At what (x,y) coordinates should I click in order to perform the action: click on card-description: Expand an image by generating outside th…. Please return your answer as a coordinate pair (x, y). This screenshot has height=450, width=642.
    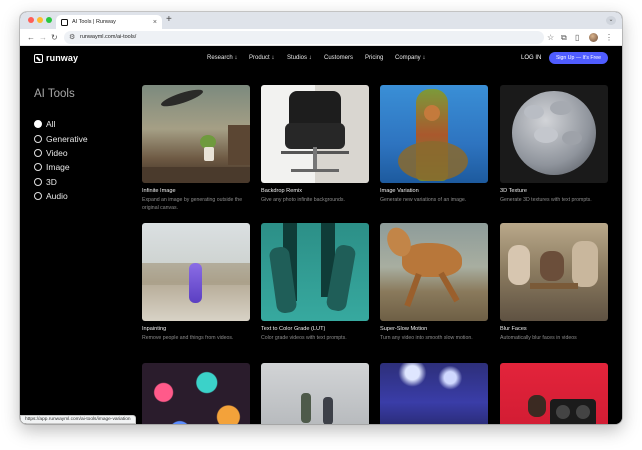
    Looking at the image, I should click on (192, 204).